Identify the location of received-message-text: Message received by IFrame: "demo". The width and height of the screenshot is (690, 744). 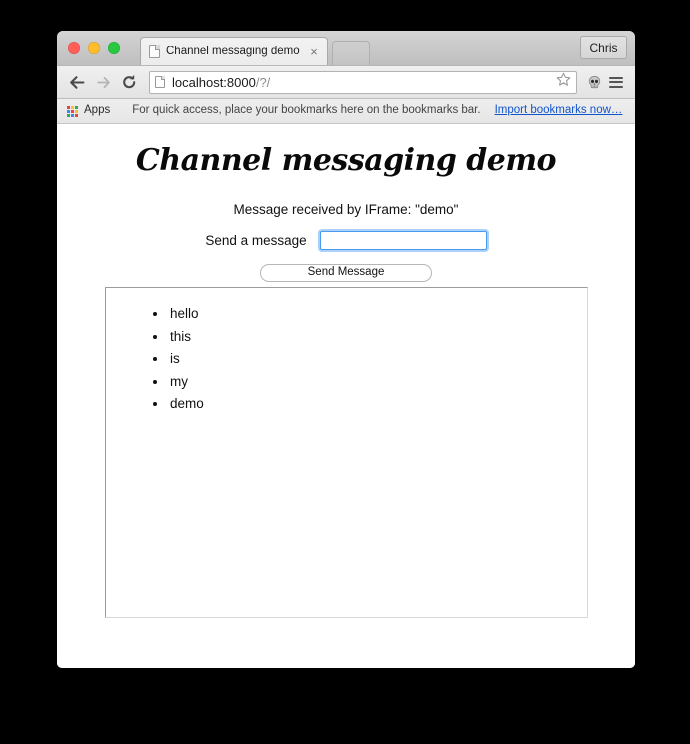
(346, 209).